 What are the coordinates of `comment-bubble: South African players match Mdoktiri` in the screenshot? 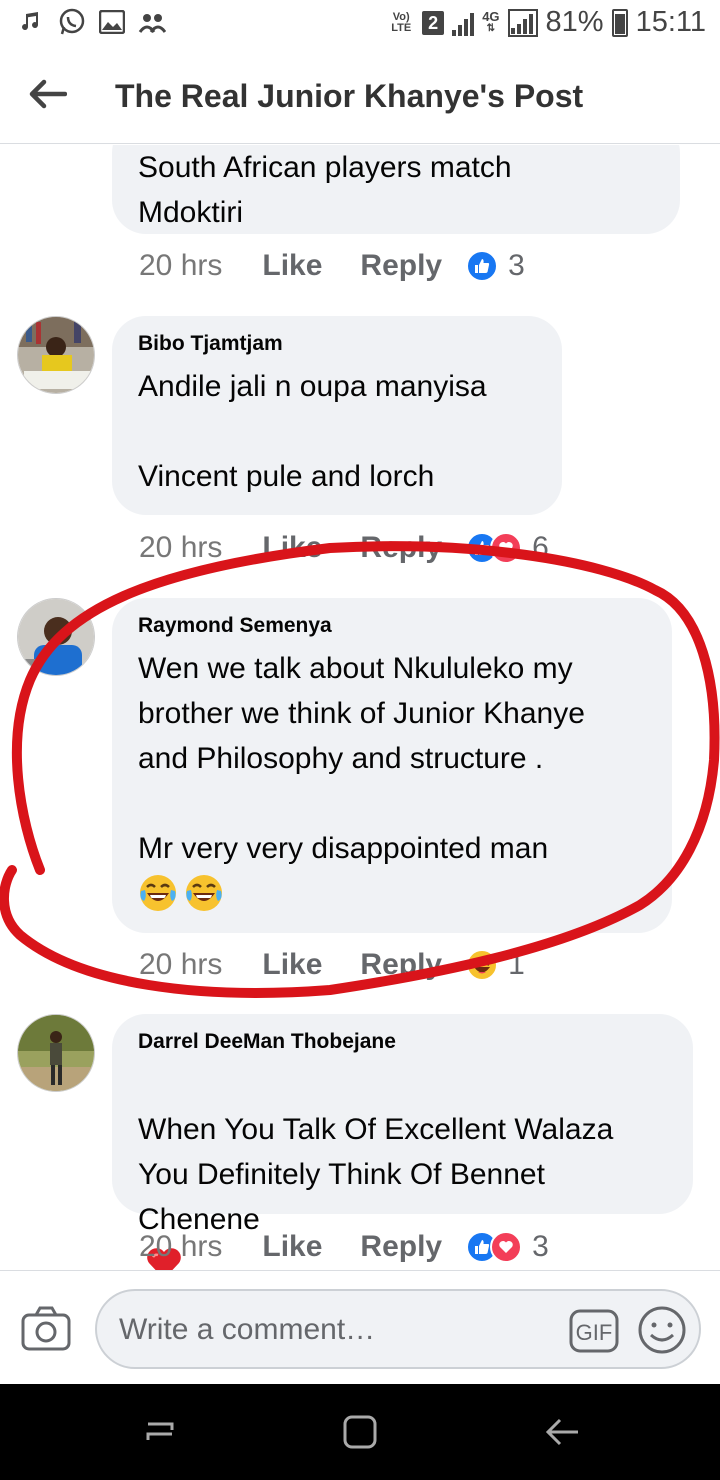 It's located at (396, 189).